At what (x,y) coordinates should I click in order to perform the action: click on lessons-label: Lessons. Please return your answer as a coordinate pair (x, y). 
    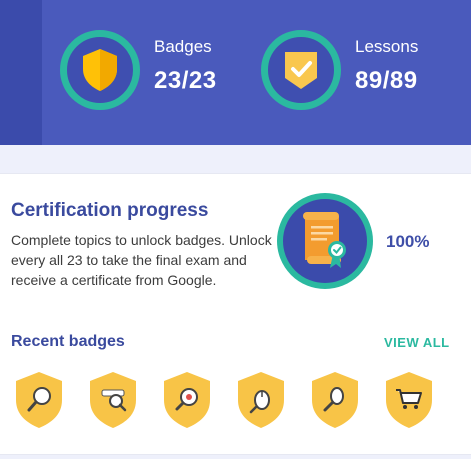
    Looking at the image, I should click on (387, 46).